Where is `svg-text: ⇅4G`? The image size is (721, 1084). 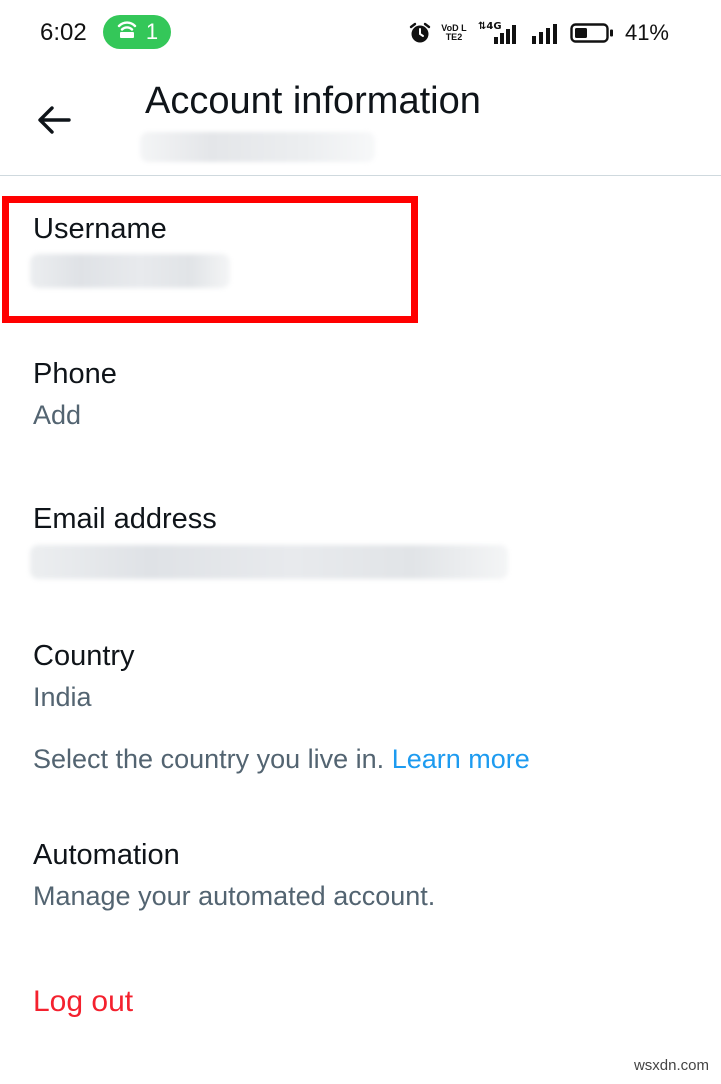 svg-text: ⇅4G is located at coordinates (490, 26).